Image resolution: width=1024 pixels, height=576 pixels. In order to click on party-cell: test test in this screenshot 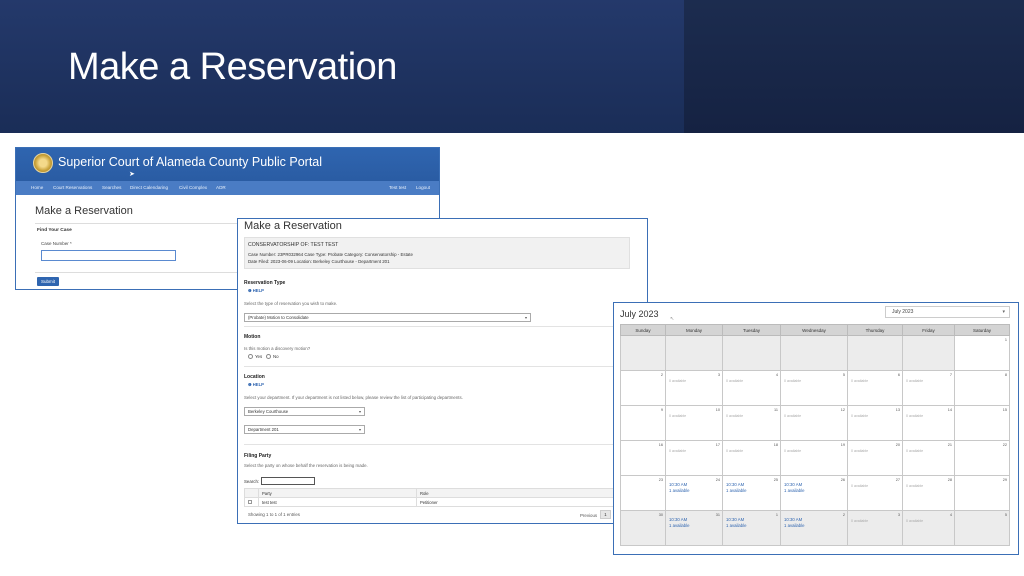, I will do `click(337, 502)`.